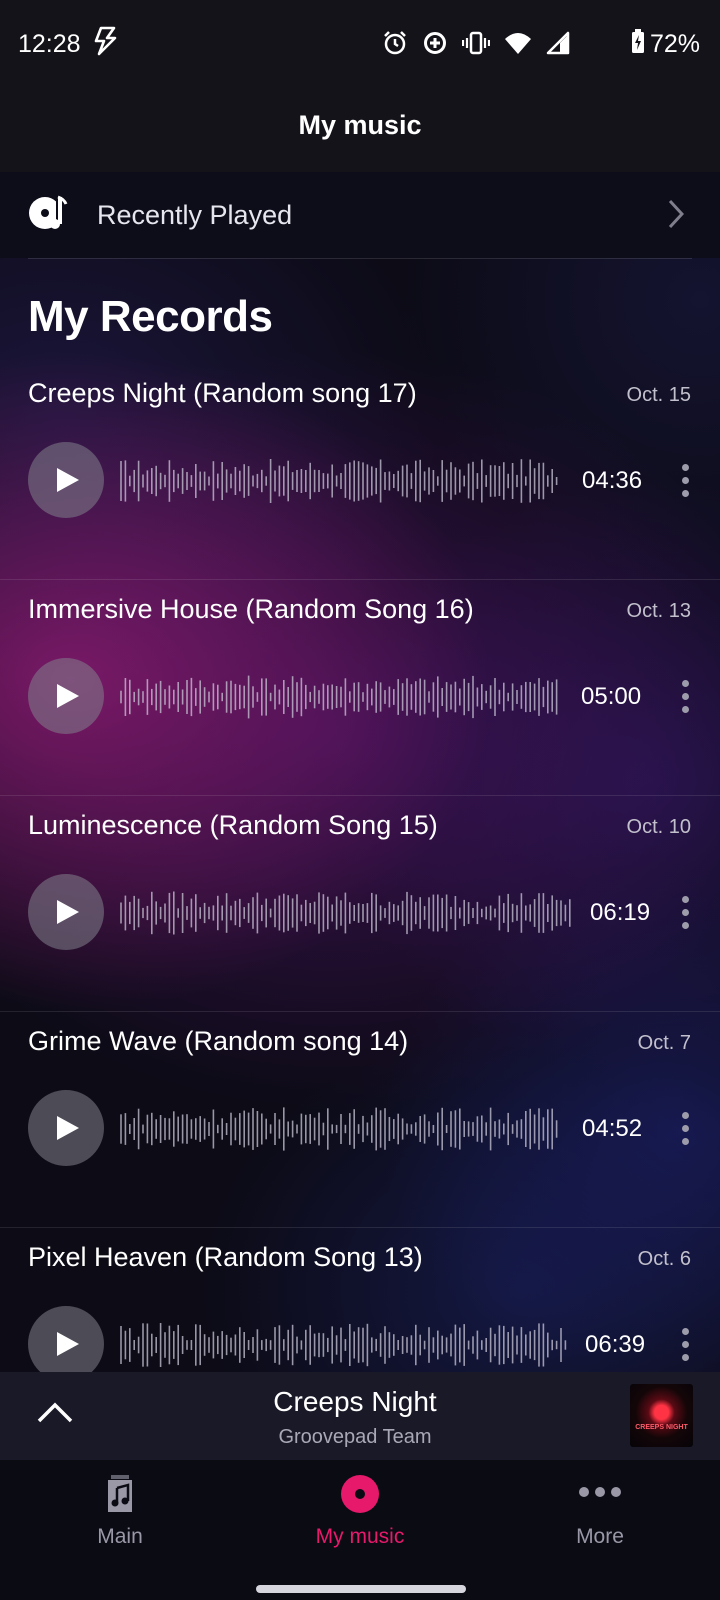 This screenshot has width=720, height=1600. I want to click on mini-player-artist: Groovepad Team, so click(355, 1437).